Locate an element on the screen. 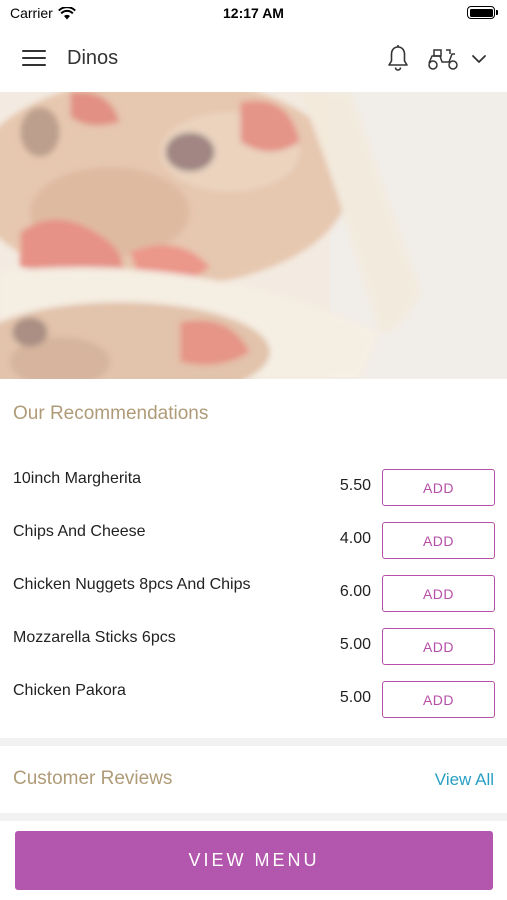 The height and width of the screenshot is (900, 507). status-time: 12:17 AM is located at coordinates (253, 13).